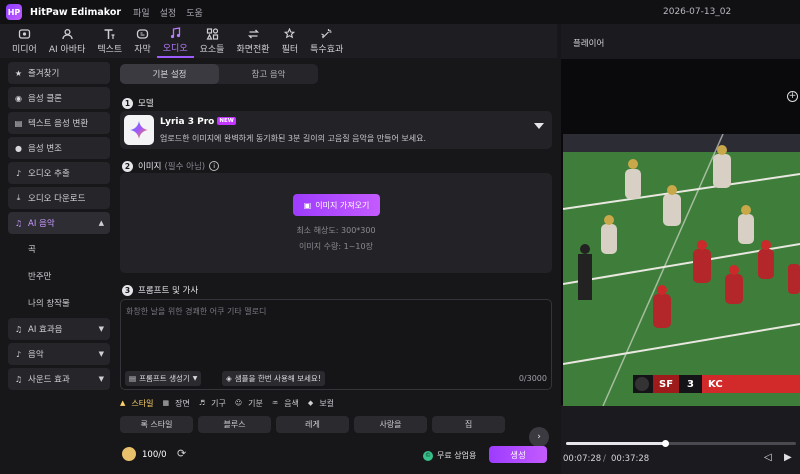  I want to click on lyria-logo-icon, so click(139, 130).